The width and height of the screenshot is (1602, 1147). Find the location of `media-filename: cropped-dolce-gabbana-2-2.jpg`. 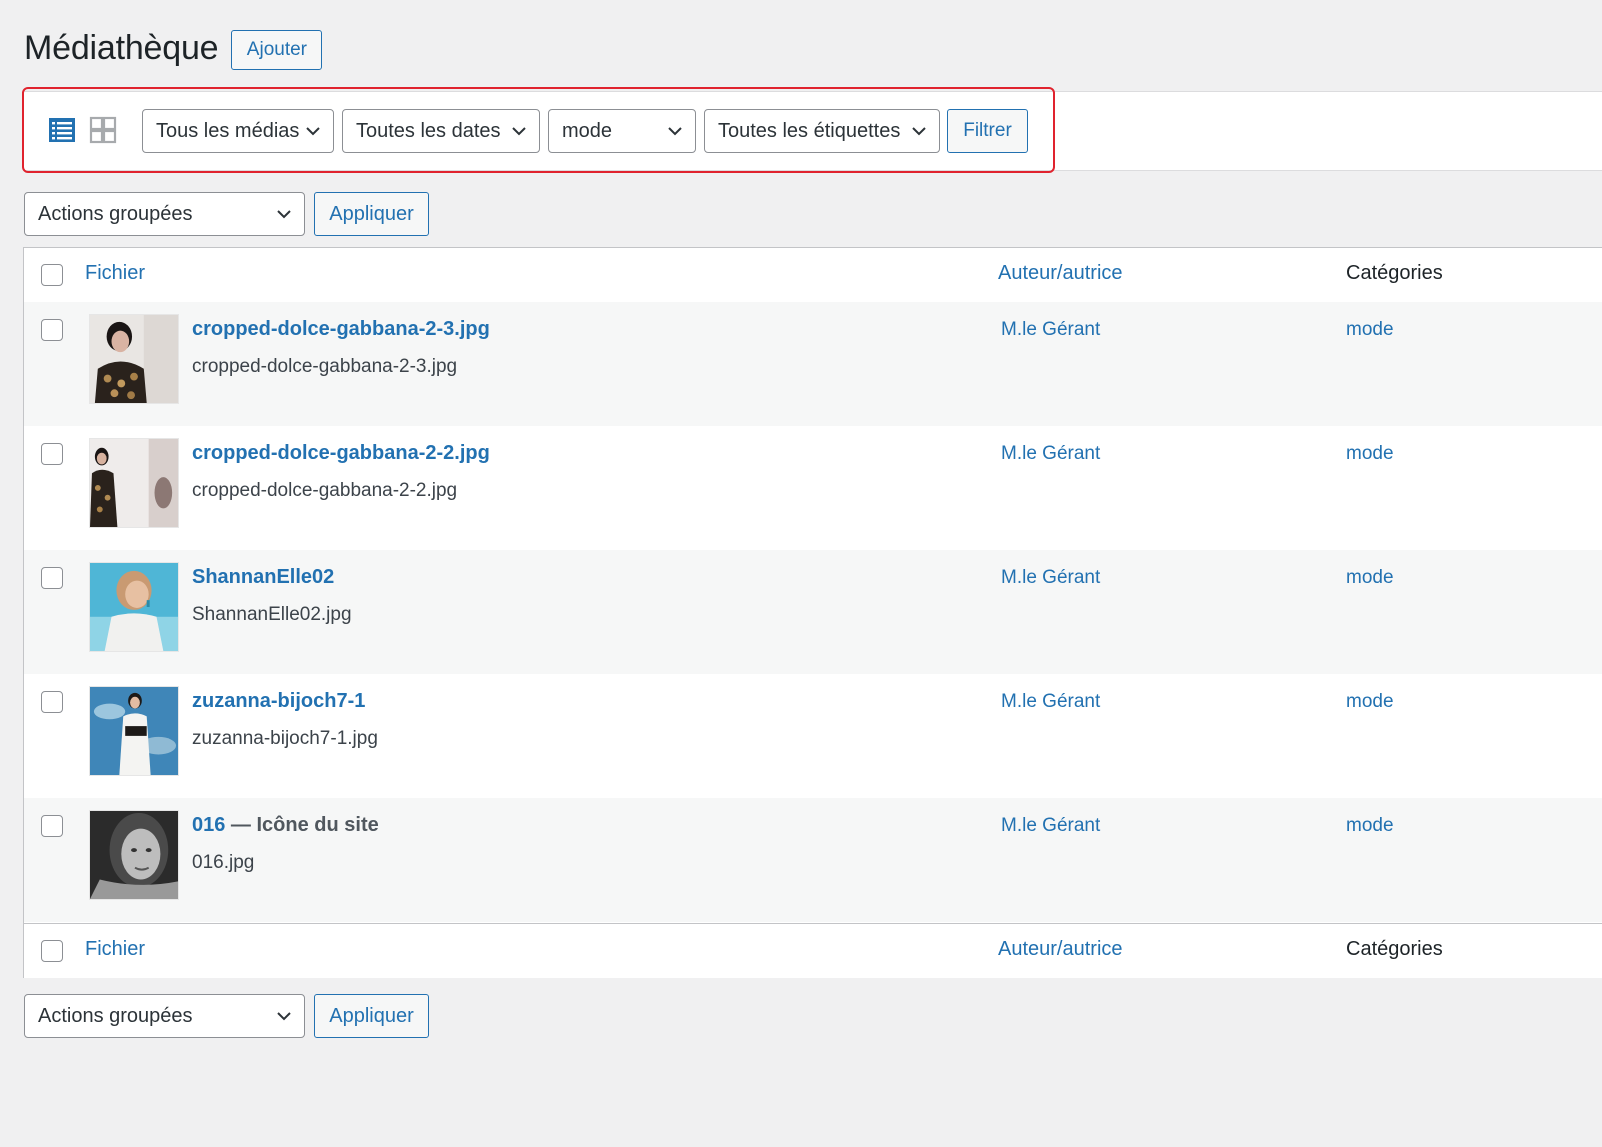

media-filename: cropped-dolce-gabbana-2-2.jpg is located at coordinates (325, 490).